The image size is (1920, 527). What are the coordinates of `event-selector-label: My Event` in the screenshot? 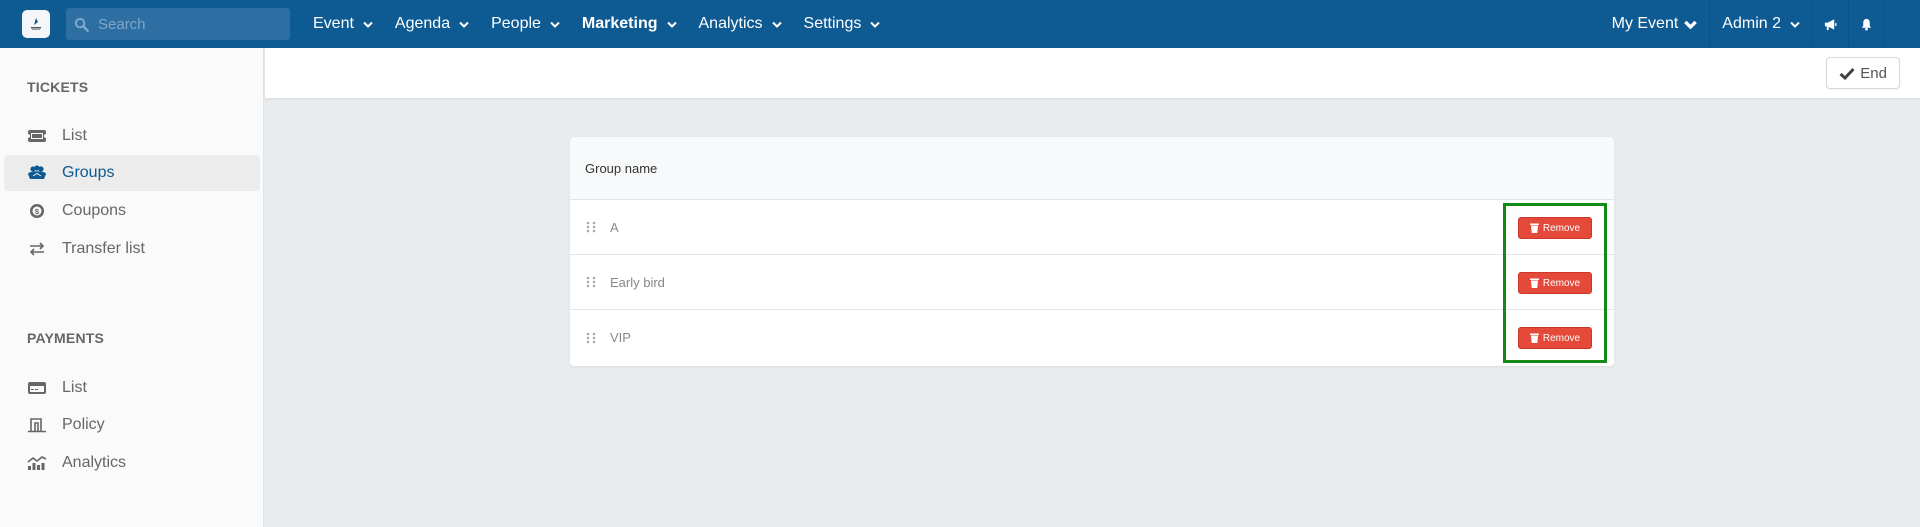 It's located at (1645, 23).